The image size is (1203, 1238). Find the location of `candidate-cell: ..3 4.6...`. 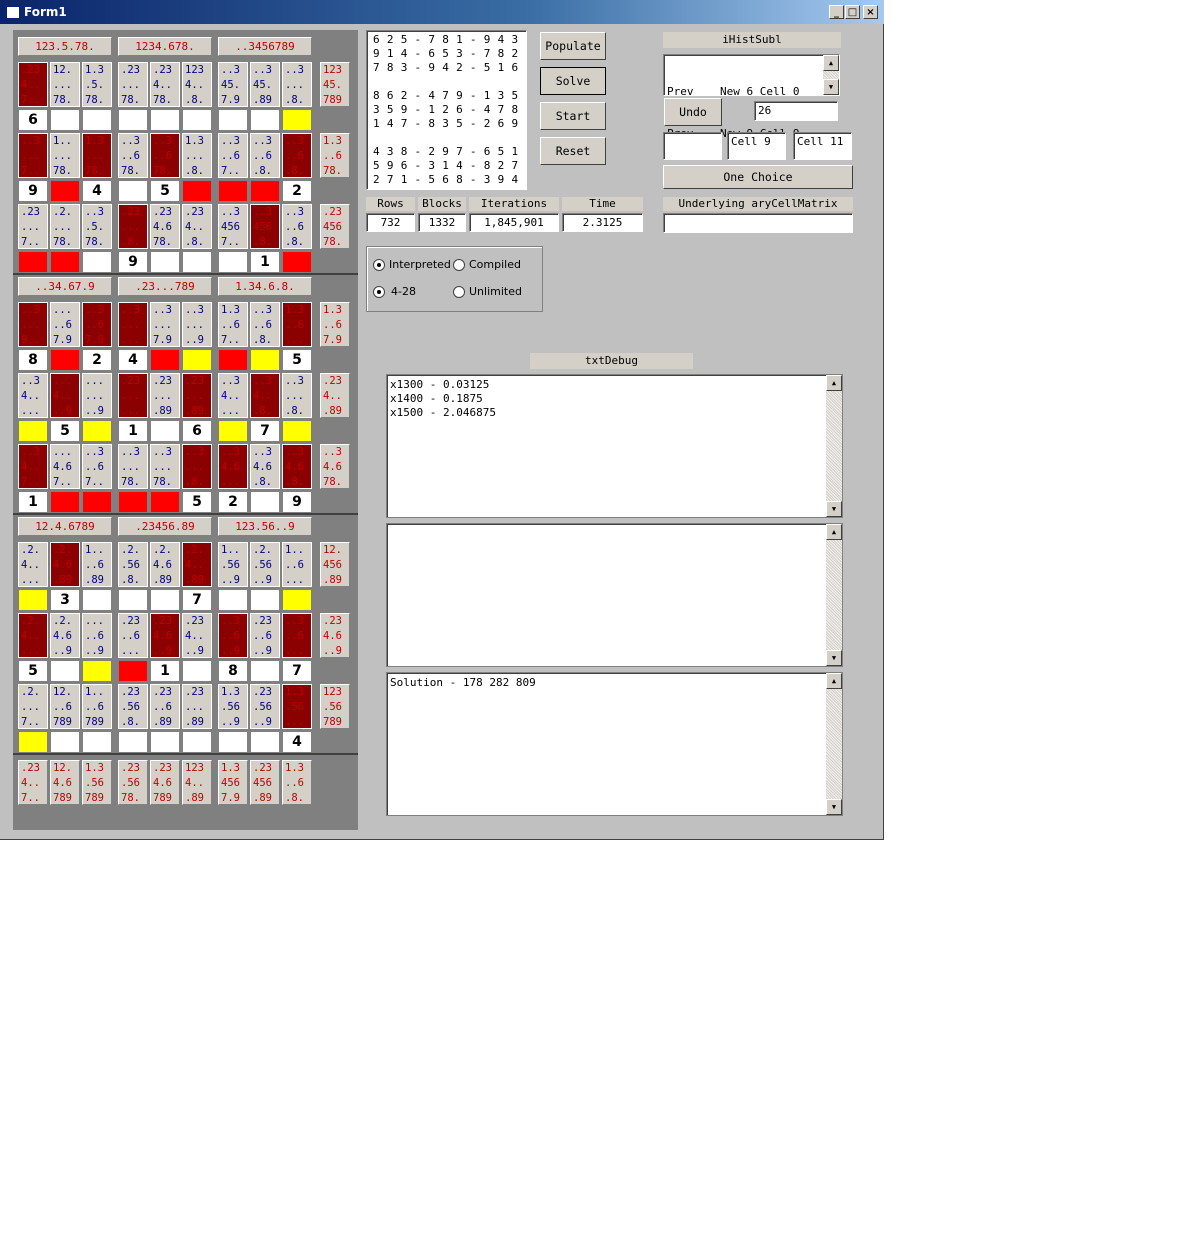

candidate-cell: ..3 4.6... is located at coordinates (233, 466).